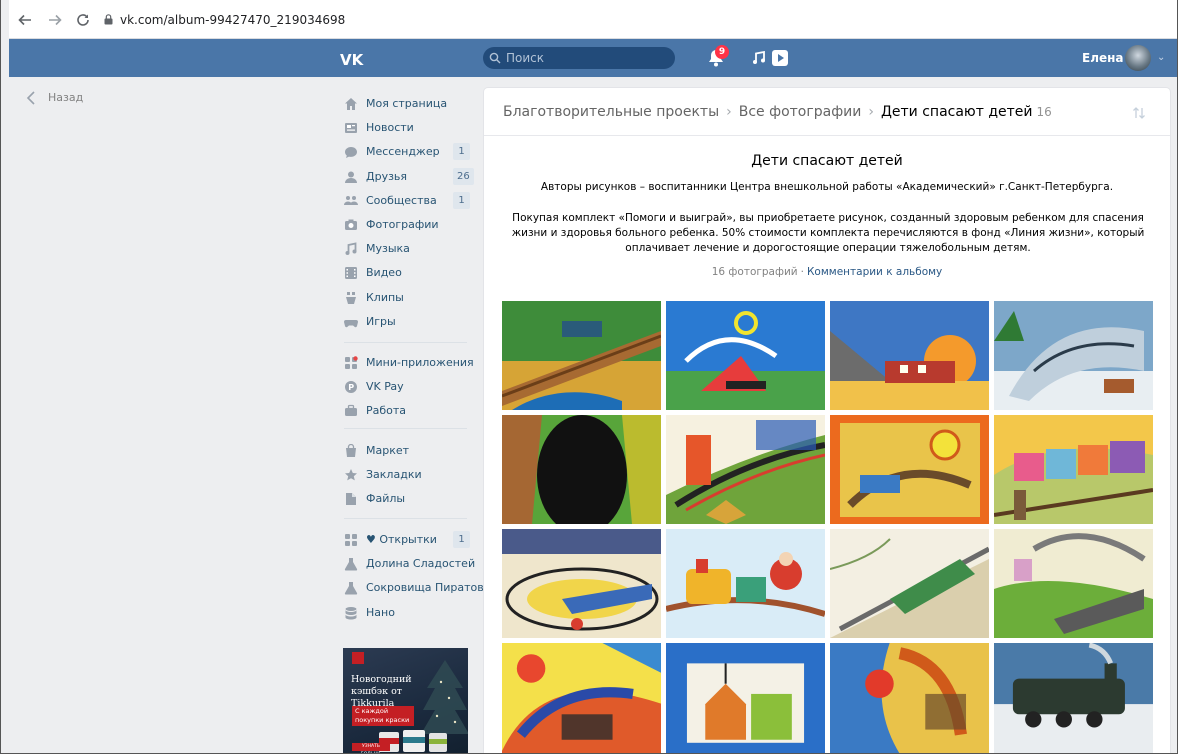  I want to click on sidebar-item-vkpay-1: P VK Pay, so click(409, 387).